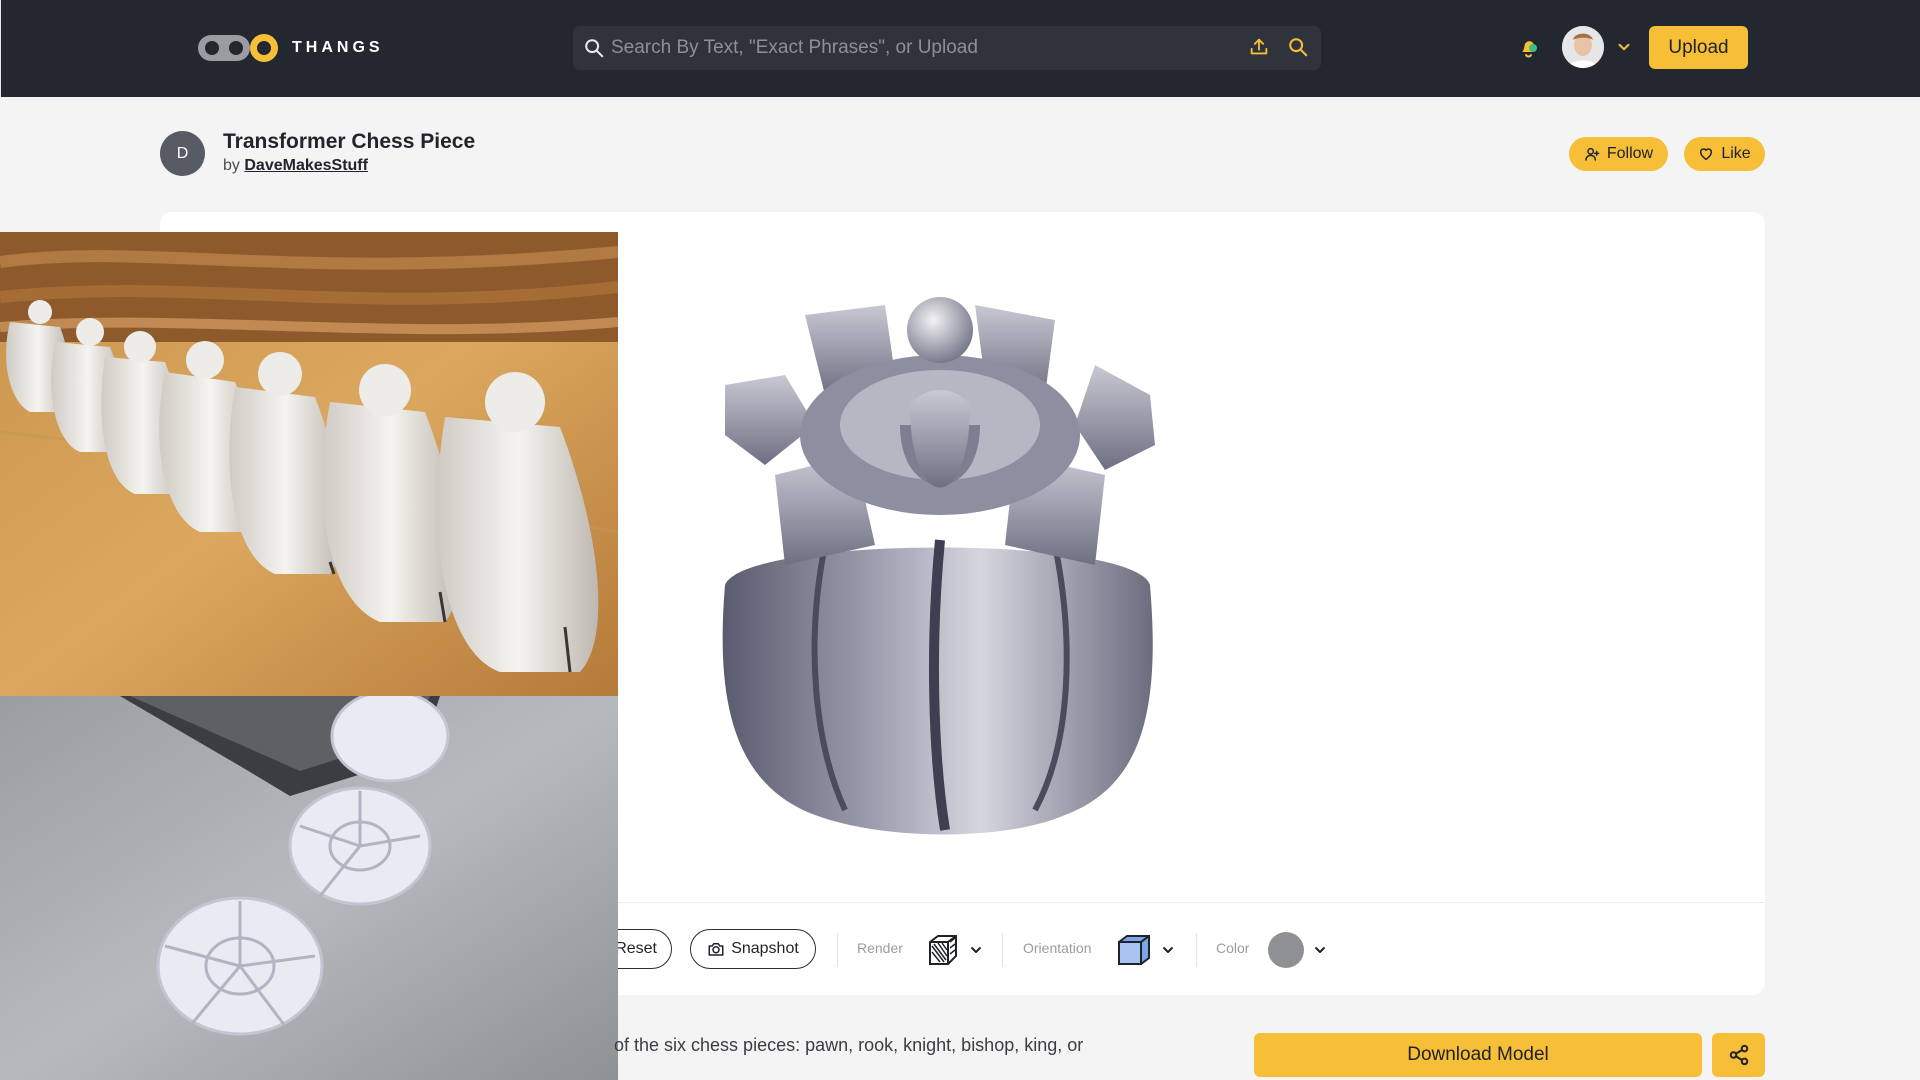  I want to click on follow-label: Follow, so click(1630, 153).